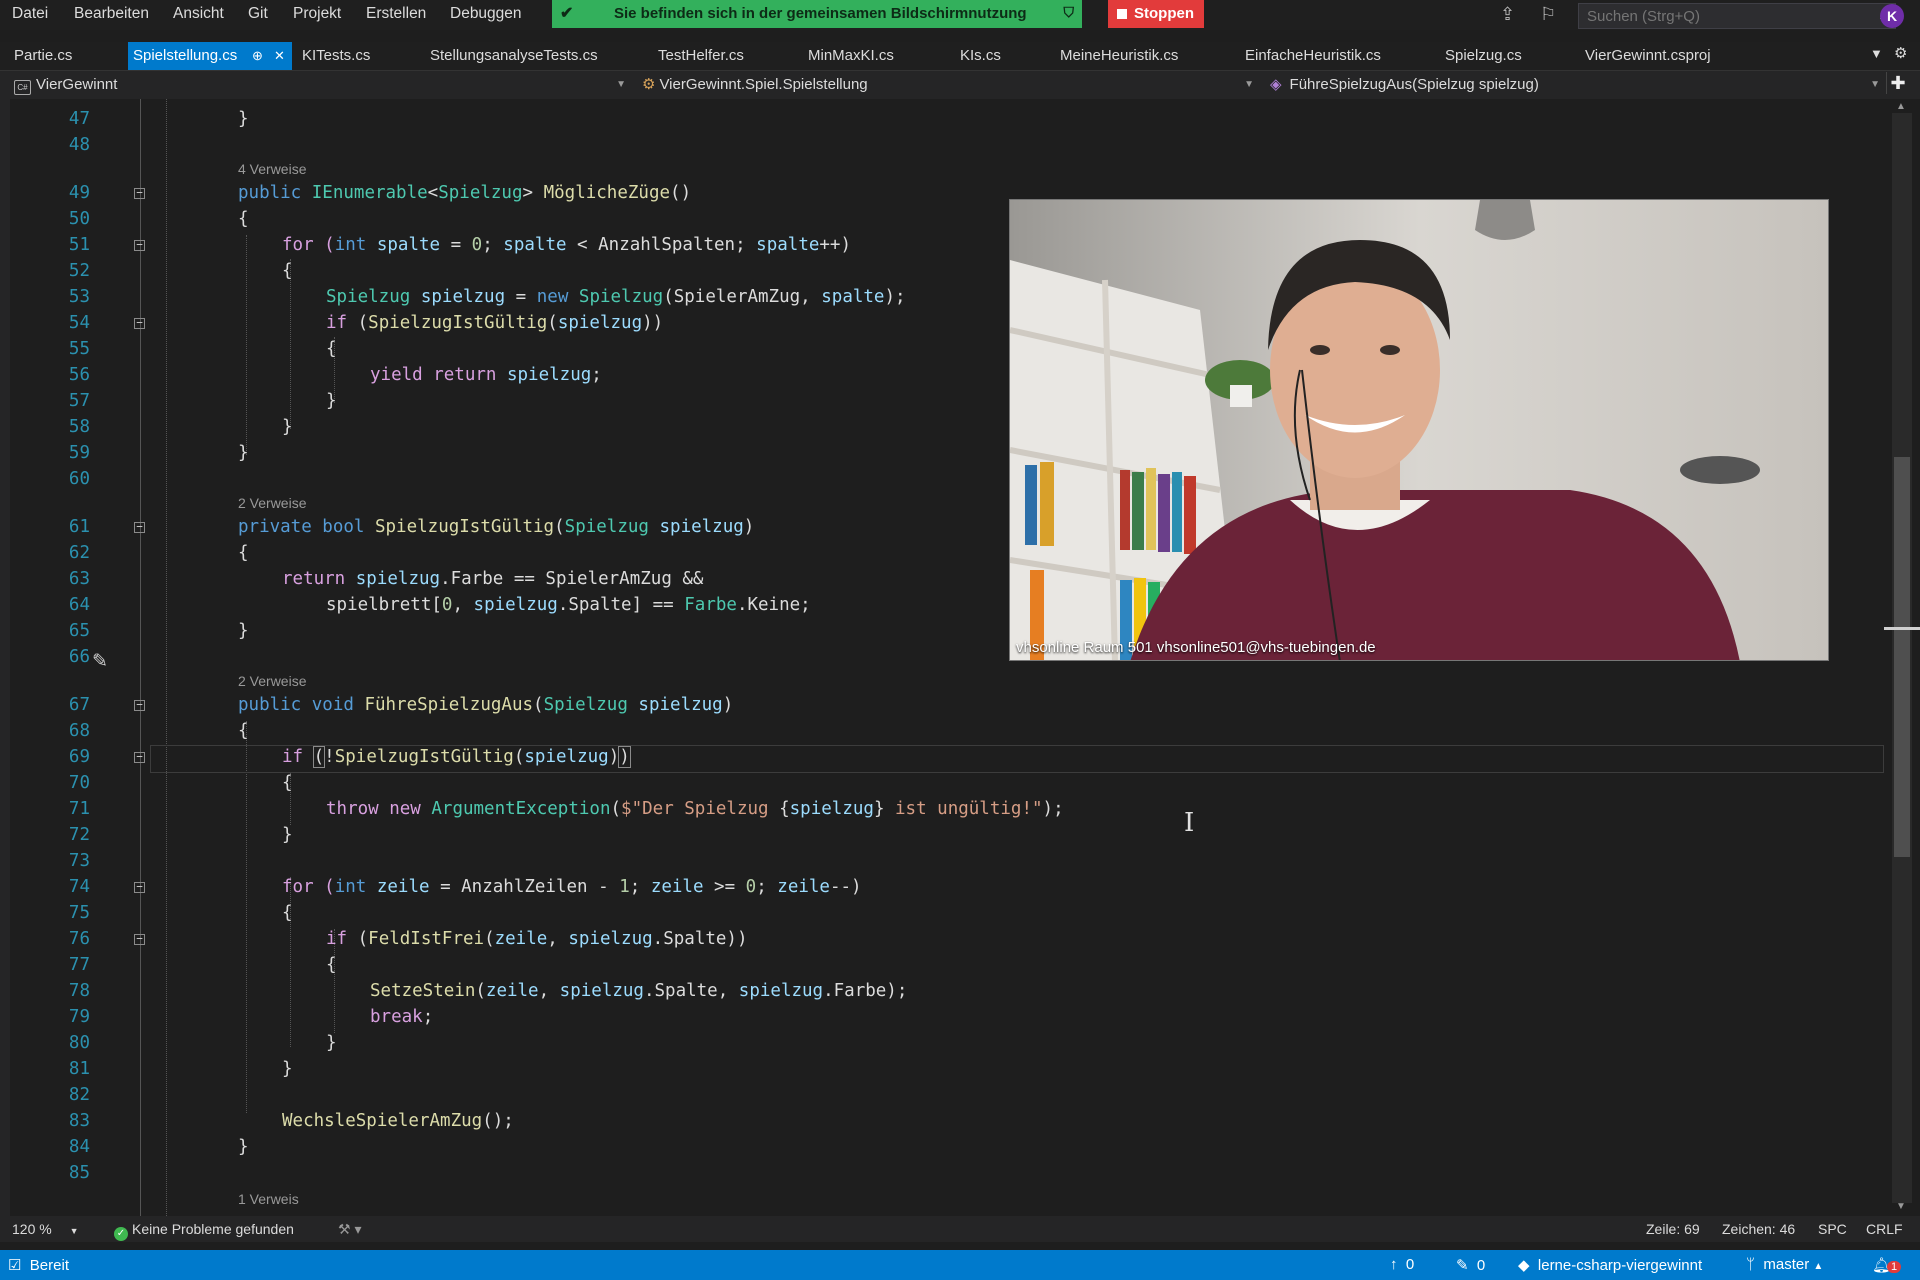 The height and width of the screenshot is (1280, 1920). What do you see at coordinates (79, 991) in the screenshot?
I see `line-number: 78` at bounding box center [79, 991].